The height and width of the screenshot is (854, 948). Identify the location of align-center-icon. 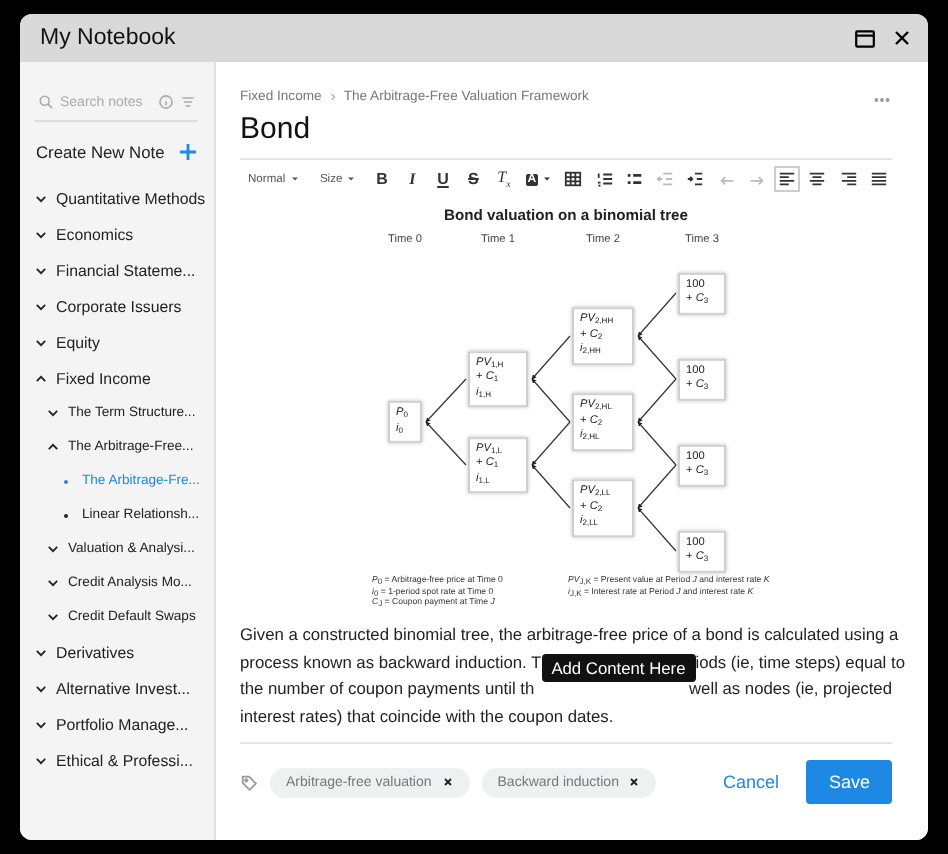
(817, 179).